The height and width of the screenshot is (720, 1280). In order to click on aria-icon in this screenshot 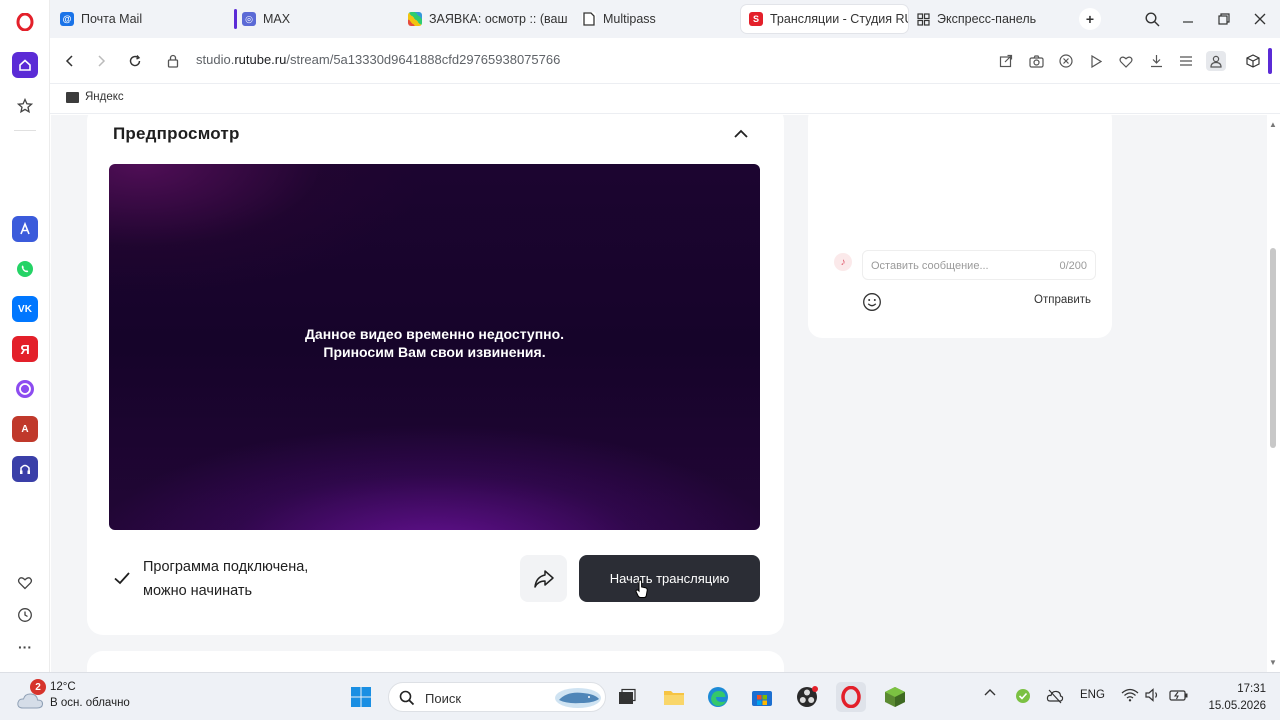, I will do `click(25, 229)`.